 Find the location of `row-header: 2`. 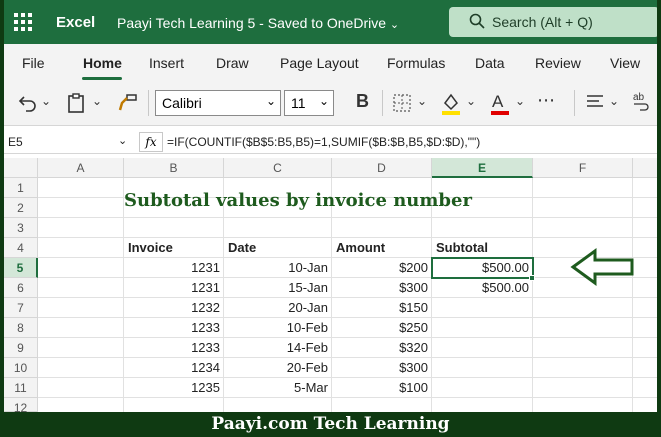

row-header: 2 is located at coordinates (21, 208).